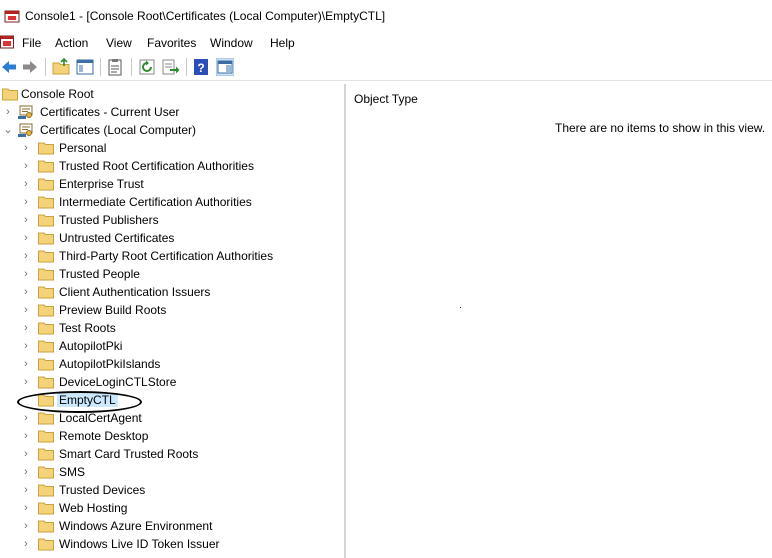  Describe the element at coordinates (171, 436) in the screenshot. I see `tree-item-store: › Remote Desktop` at that location.